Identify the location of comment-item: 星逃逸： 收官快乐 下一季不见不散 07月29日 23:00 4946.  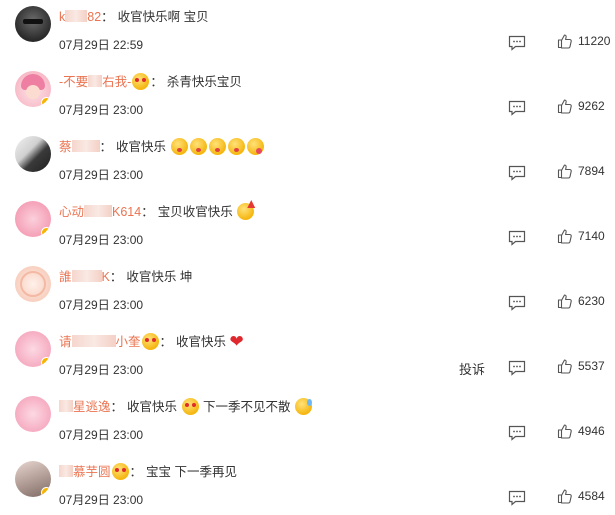
(307, 422).